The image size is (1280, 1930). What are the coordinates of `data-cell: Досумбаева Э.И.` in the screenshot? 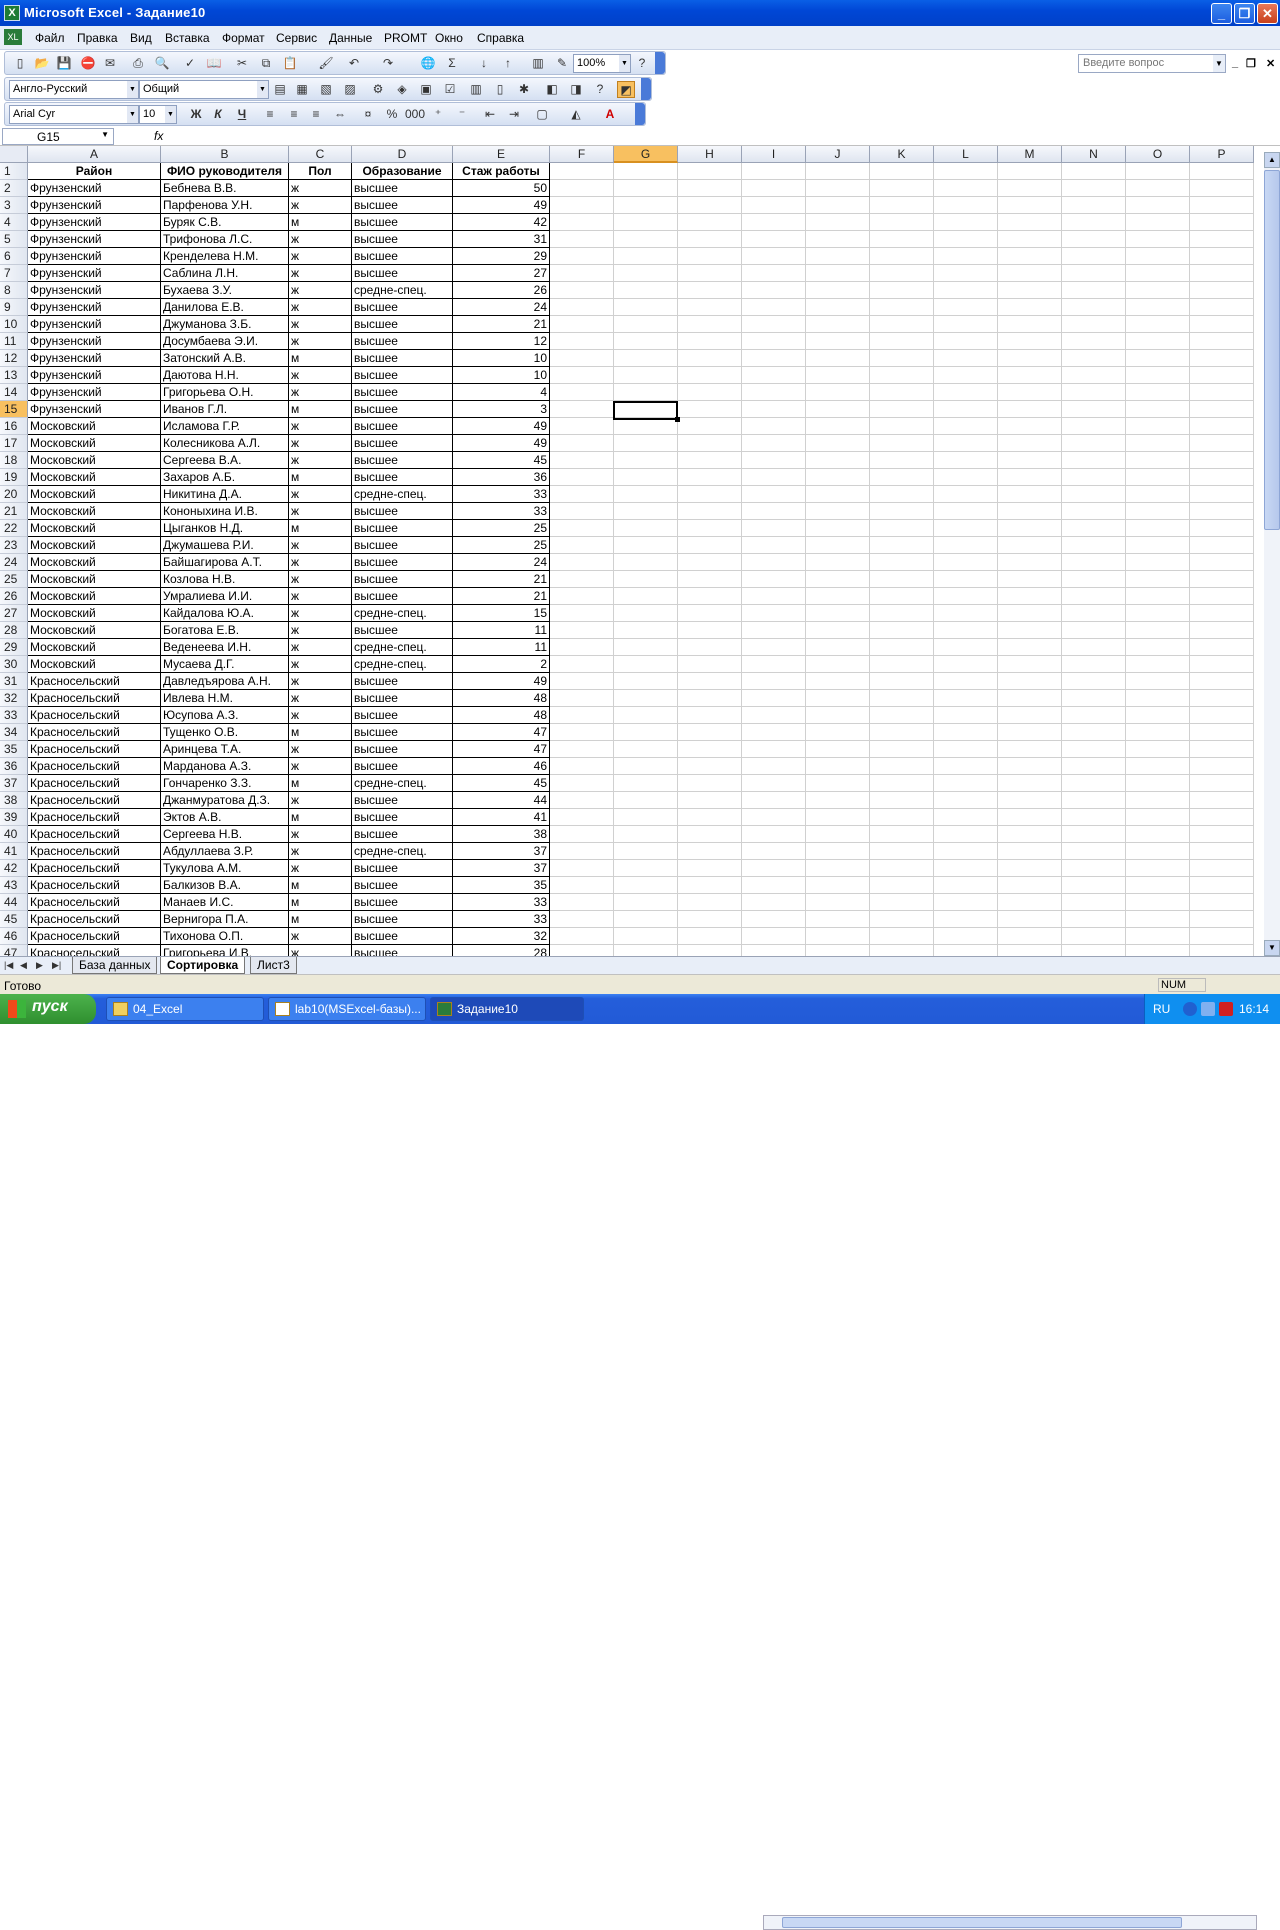 It's located at (225, 341).